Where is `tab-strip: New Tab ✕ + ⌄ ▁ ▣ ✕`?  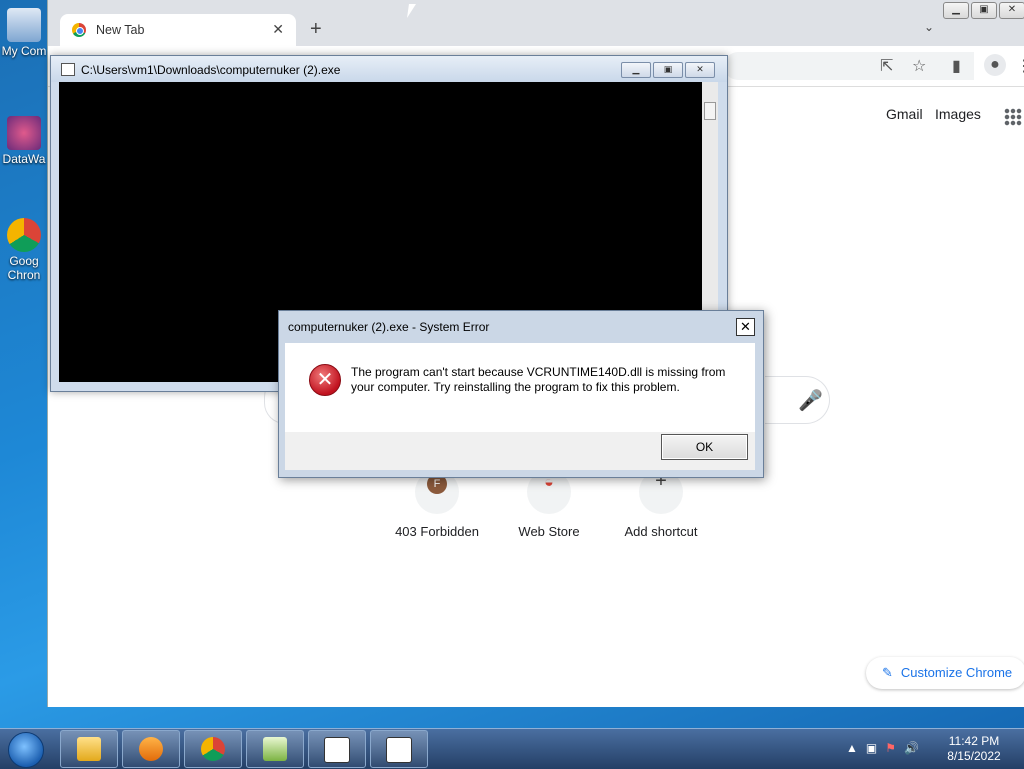 tab-strip: New Tab ✕ + ⌄ ▁ ▣ ✕ is located at coordinates (536, 23).